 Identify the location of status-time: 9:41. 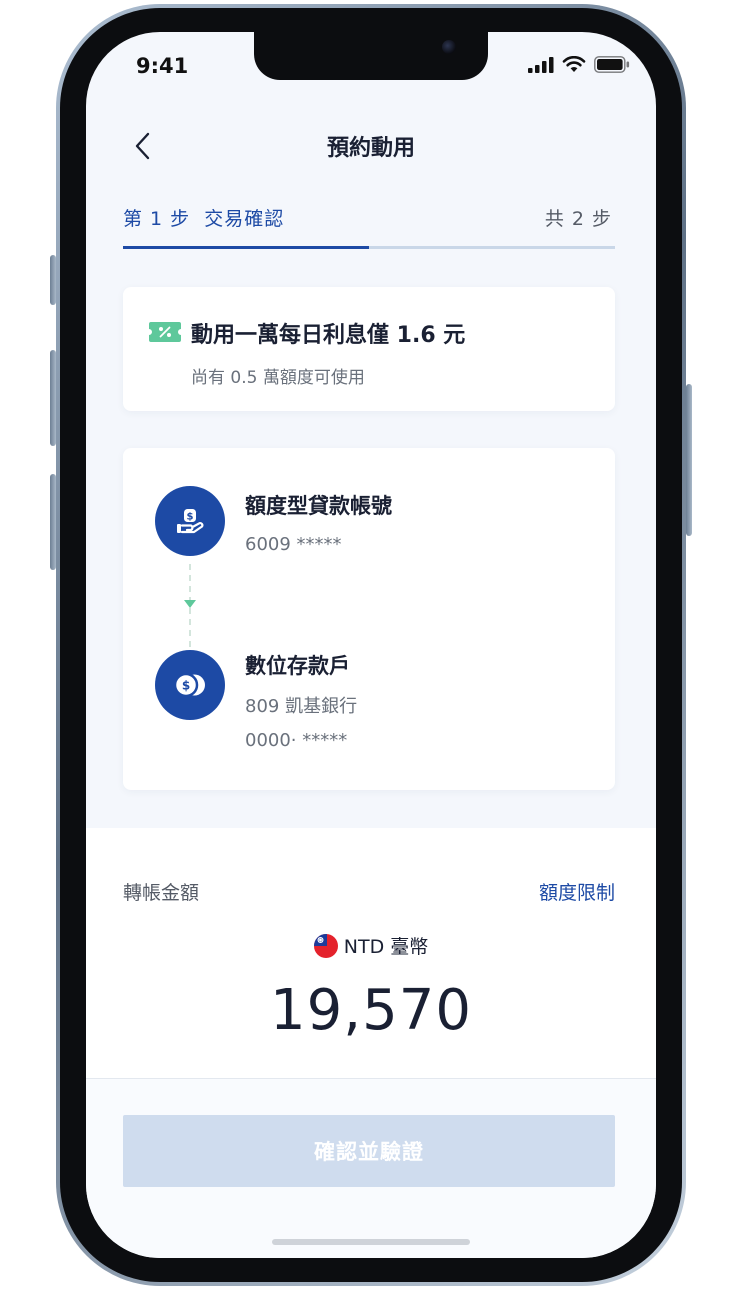
(162, 66).